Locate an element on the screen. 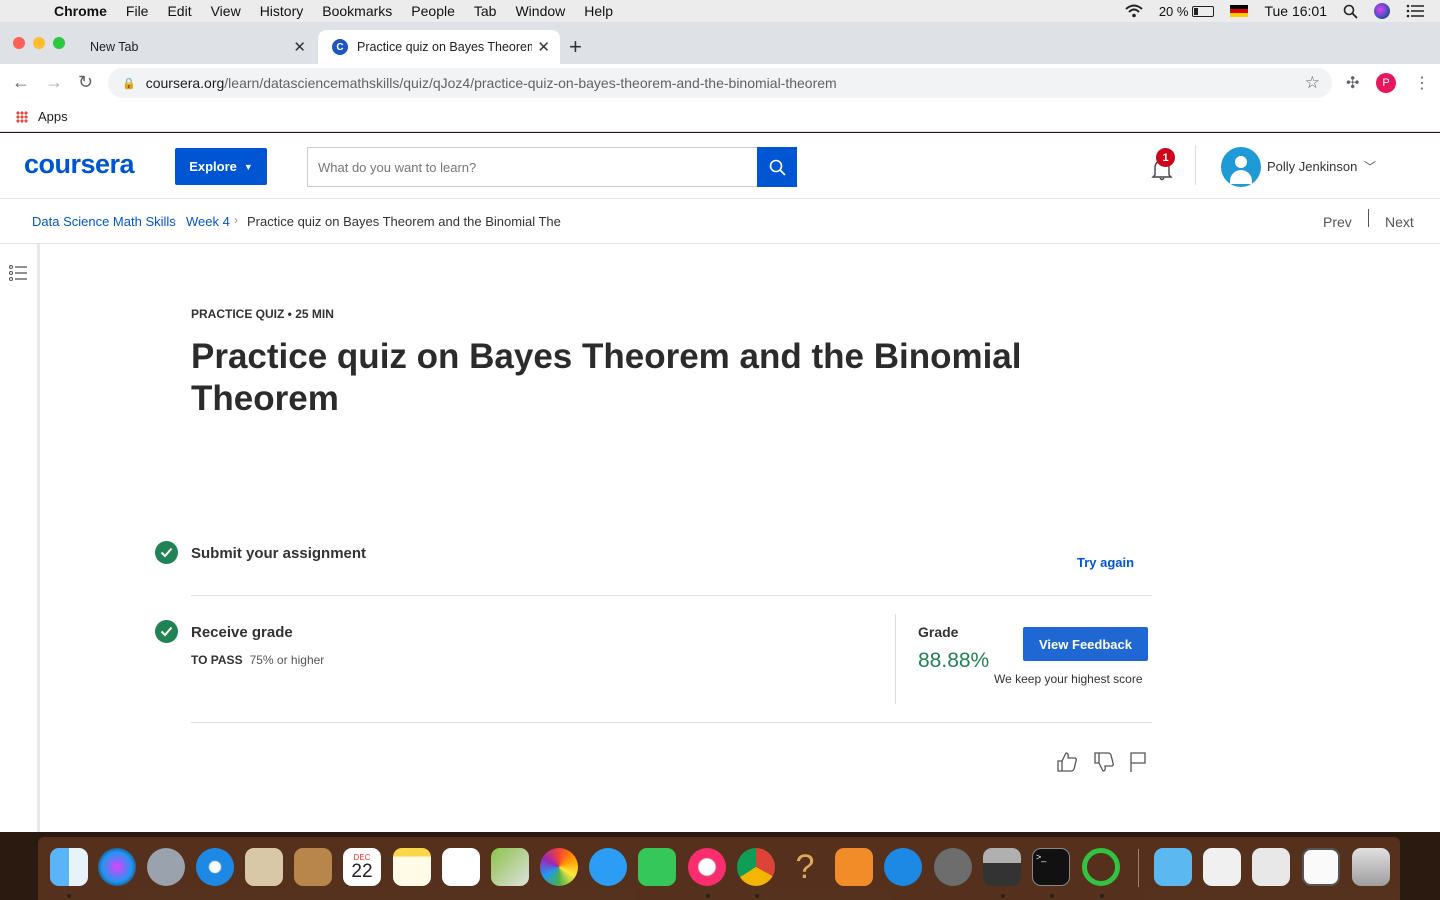 The width and height of the screenshot is (1440, 900). contacts-icon is located at coordinates (313, 867).